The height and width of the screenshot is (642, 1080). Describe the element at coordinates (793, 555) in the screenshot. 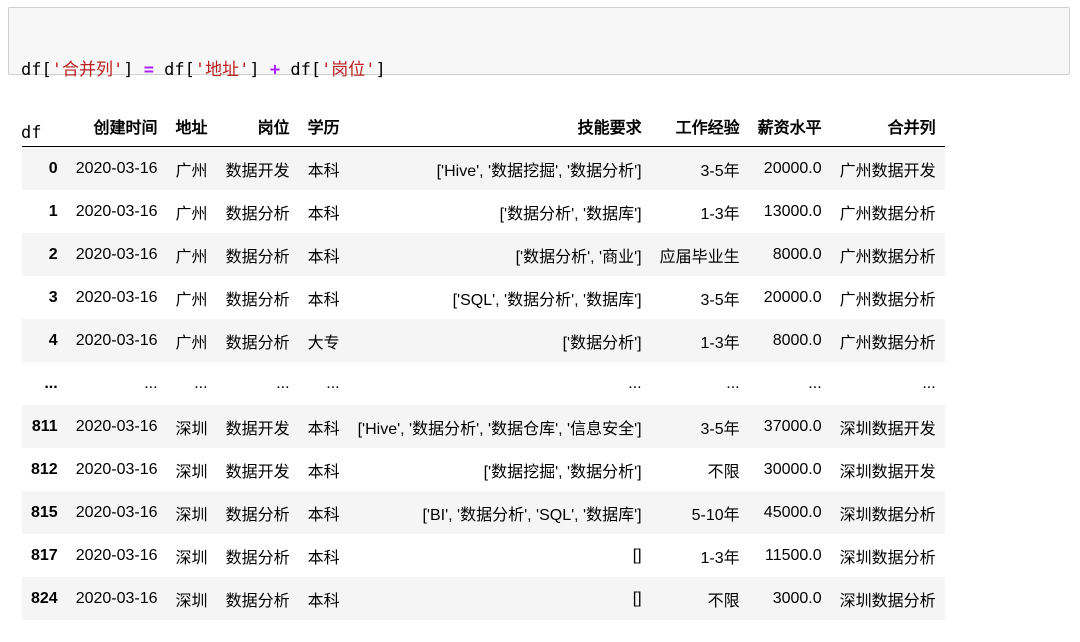

I see `table-cell: 11500.0` at that location.